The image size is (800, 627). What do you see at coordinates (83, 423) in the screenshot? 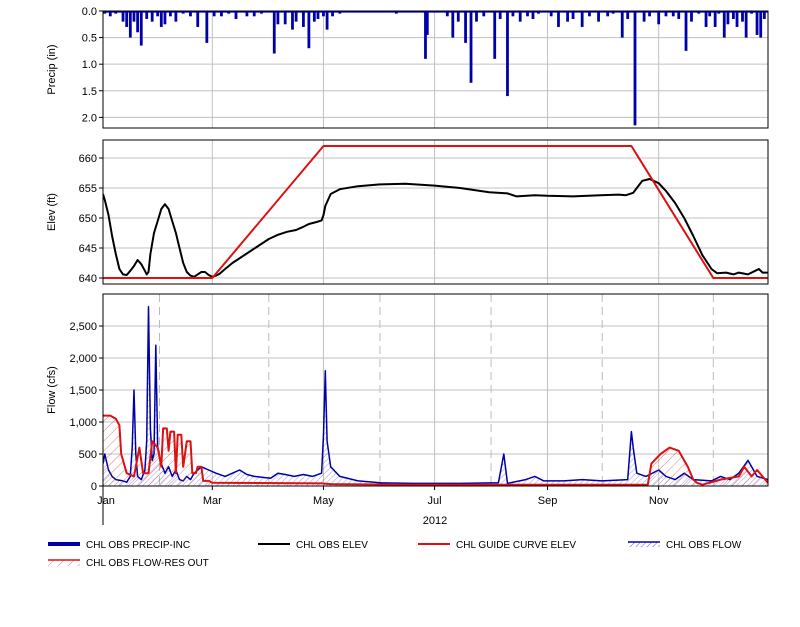
I see `y-tick-label: 1,000` at bounding box center [83, 423].